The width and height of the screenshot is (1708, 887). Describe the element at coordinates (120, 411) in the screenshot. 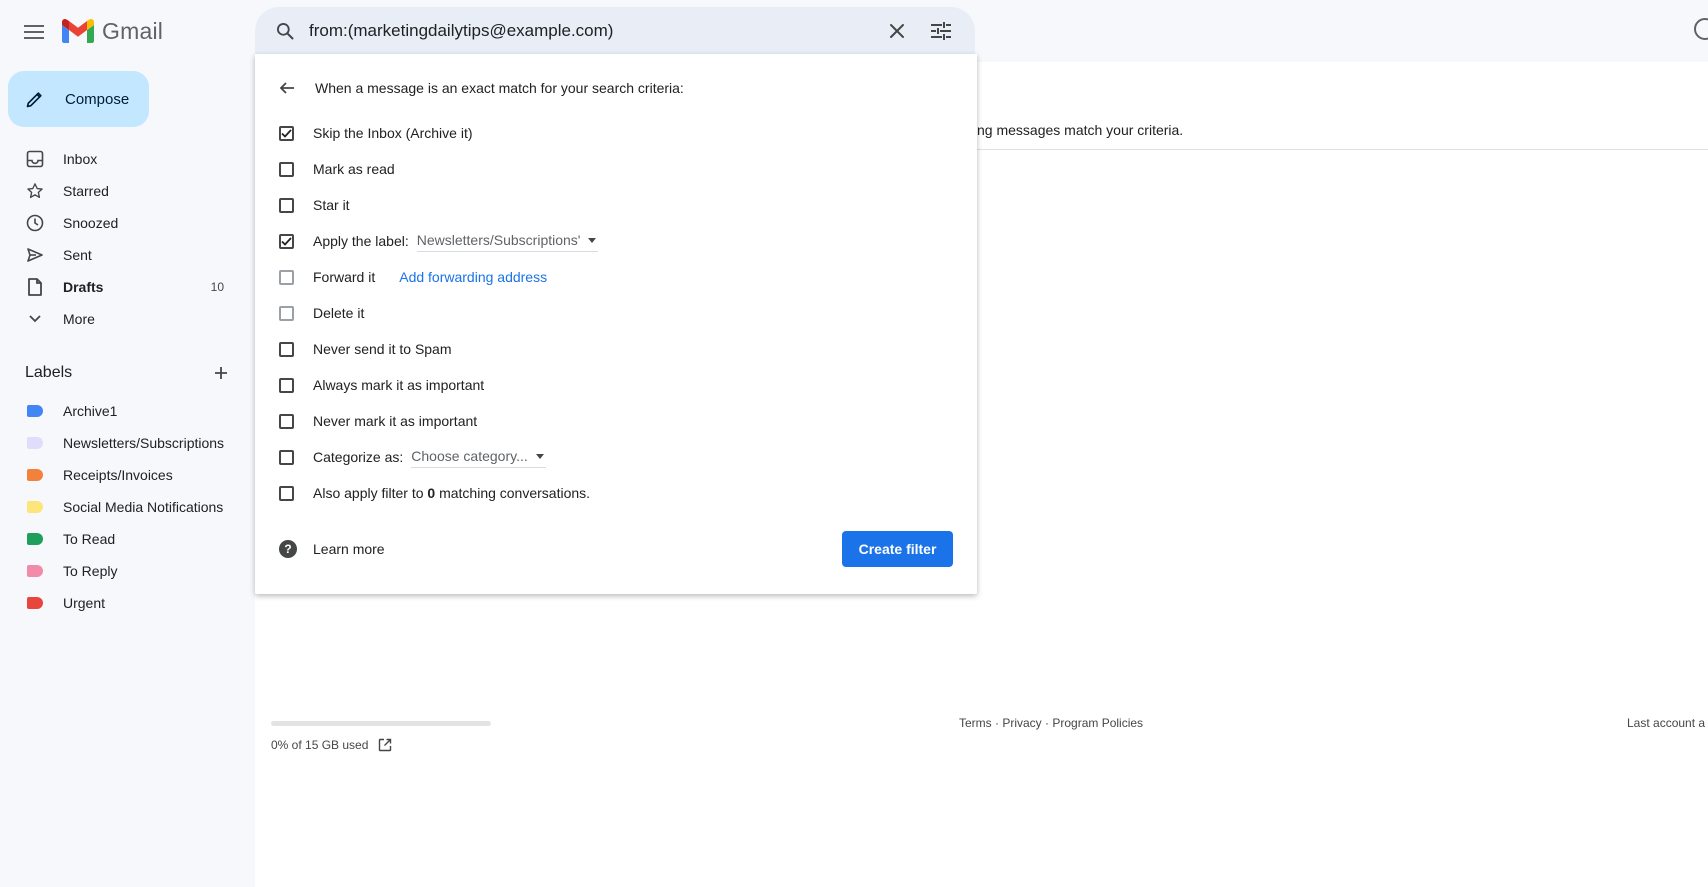

I see `label-item-archive1: Archive1` at that location.